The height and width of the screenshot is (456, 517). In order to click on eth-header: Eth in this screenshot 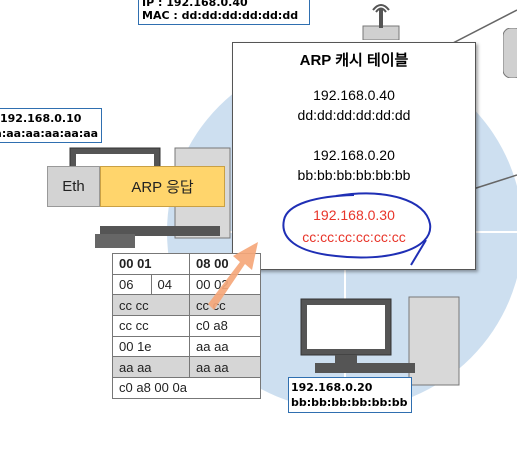, I will do `click(73, 186)`.